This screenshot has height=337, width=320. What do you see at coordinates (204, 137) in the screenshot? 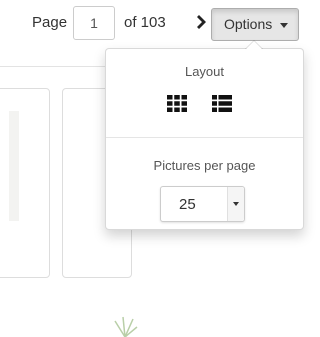
I see `menu-divider` at bounding box center [204, 137].